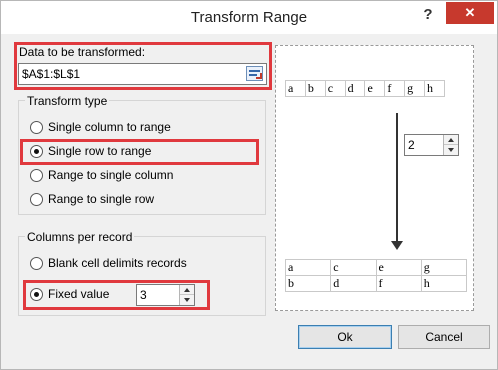 The image size is (498, 370). I want to click on transform-arrow-line, so click(397, 178).